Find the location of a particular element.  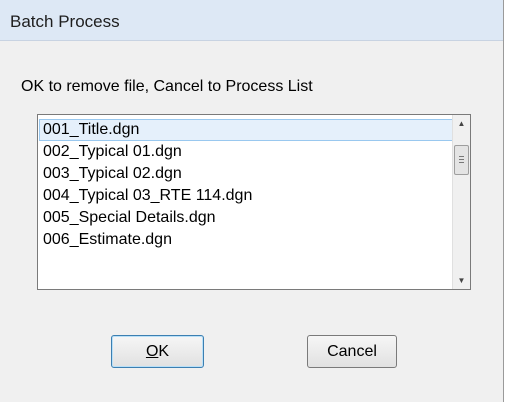

ok-button: OK is located at coordinates (157, 351).